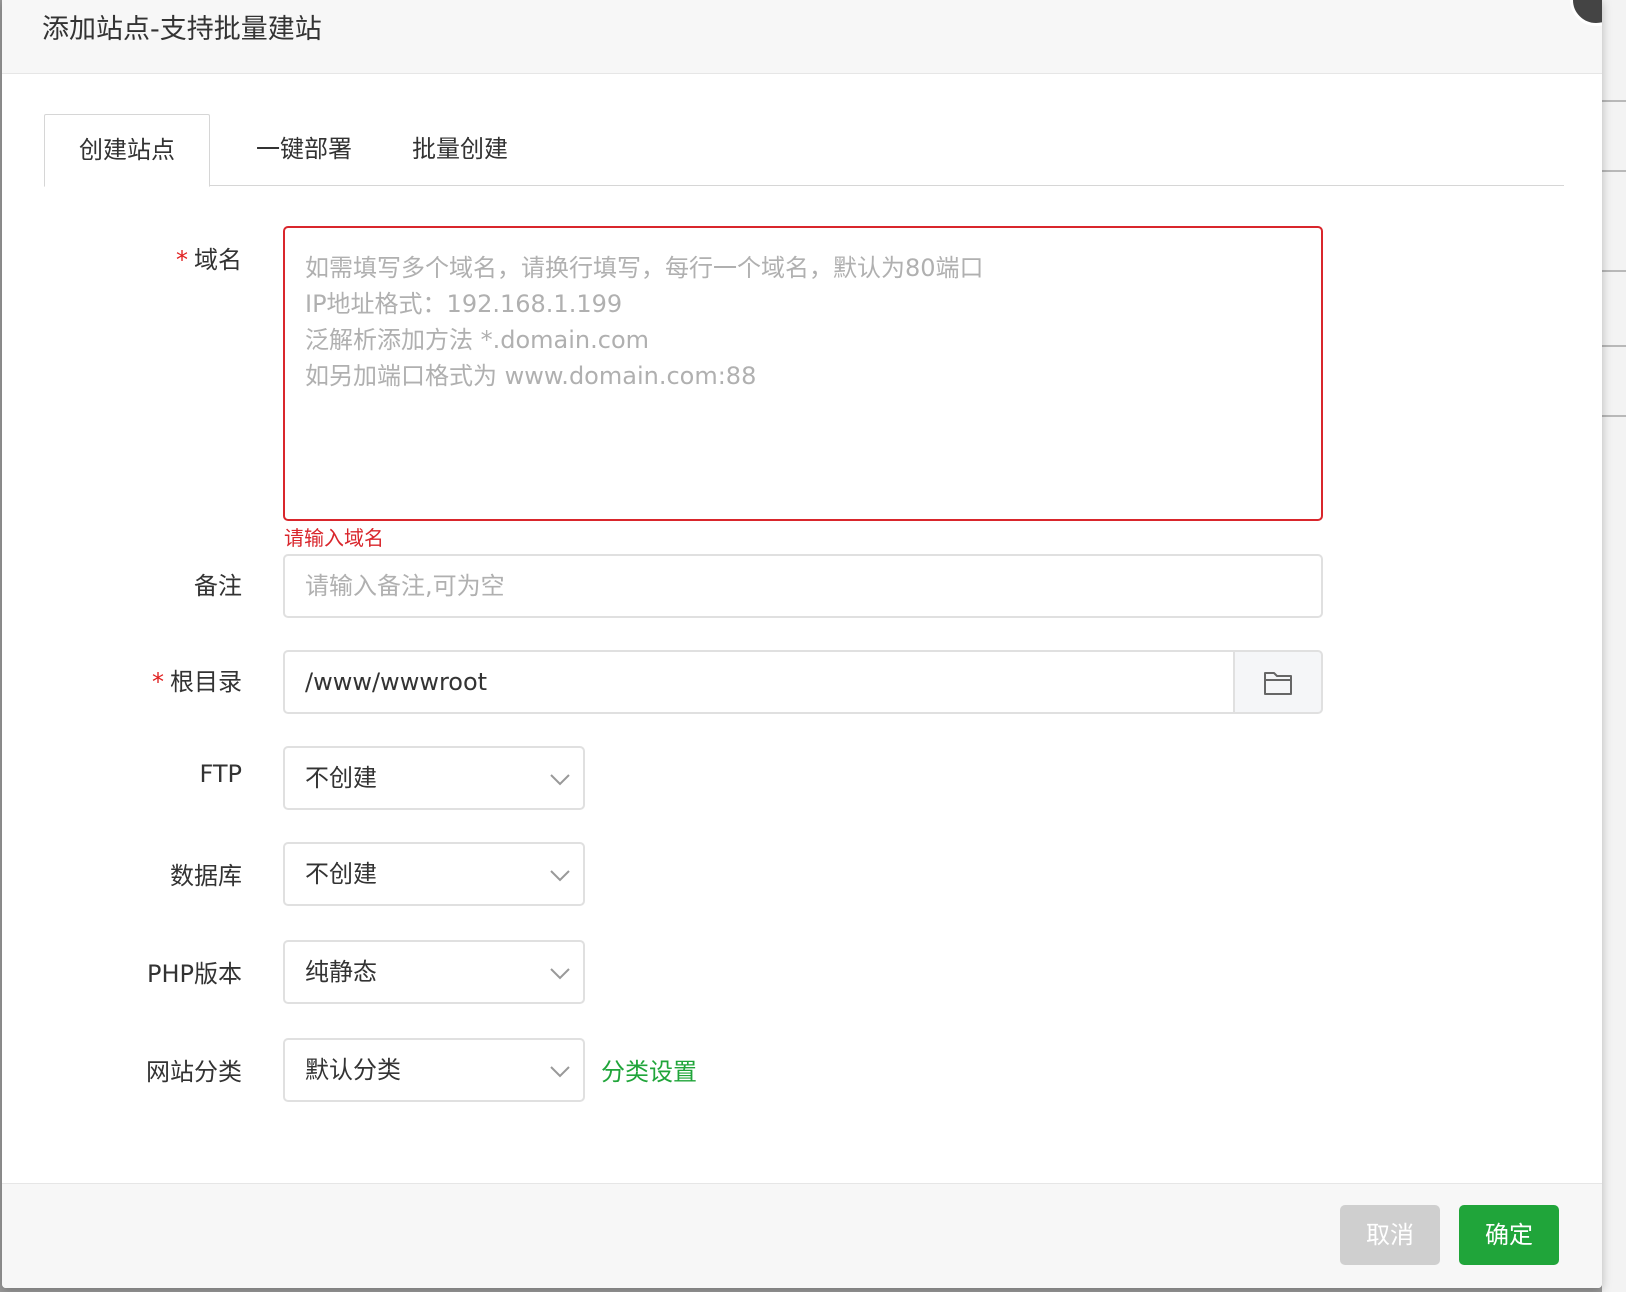 The width and height of the screenshot is (1626, 1292). I want to click on ftp-select: 不创建, so click(434, 778).